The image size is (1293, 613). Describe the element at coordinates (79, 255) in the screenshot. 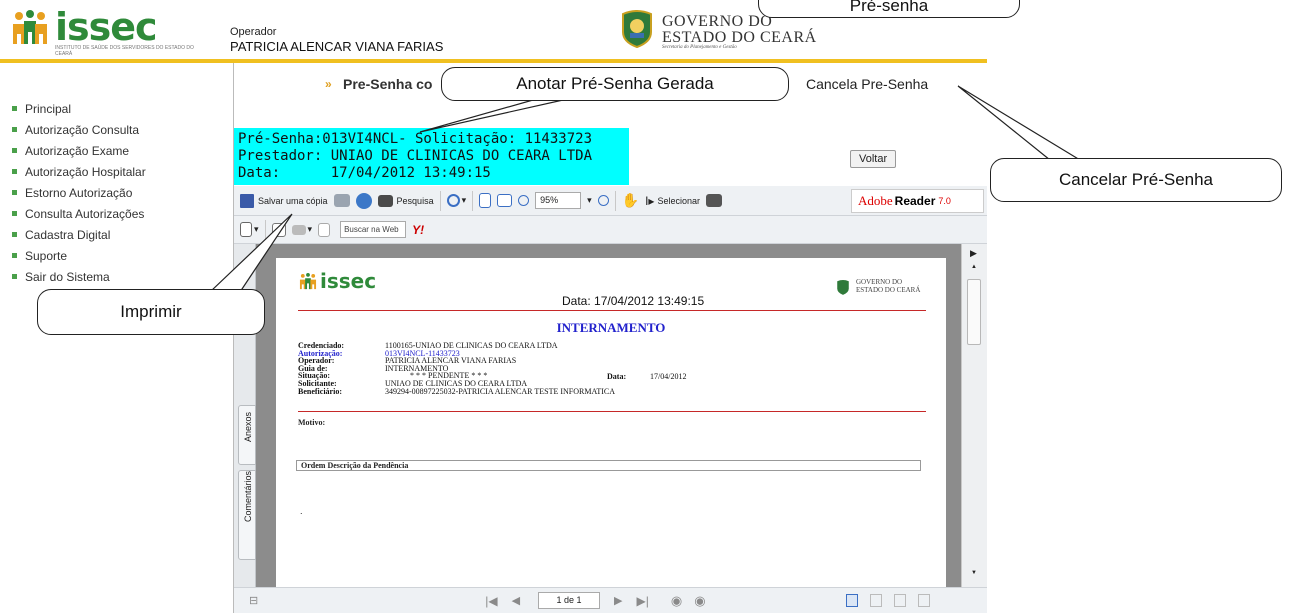

I see `sidebar-item-suporte: Suporte` at that location.